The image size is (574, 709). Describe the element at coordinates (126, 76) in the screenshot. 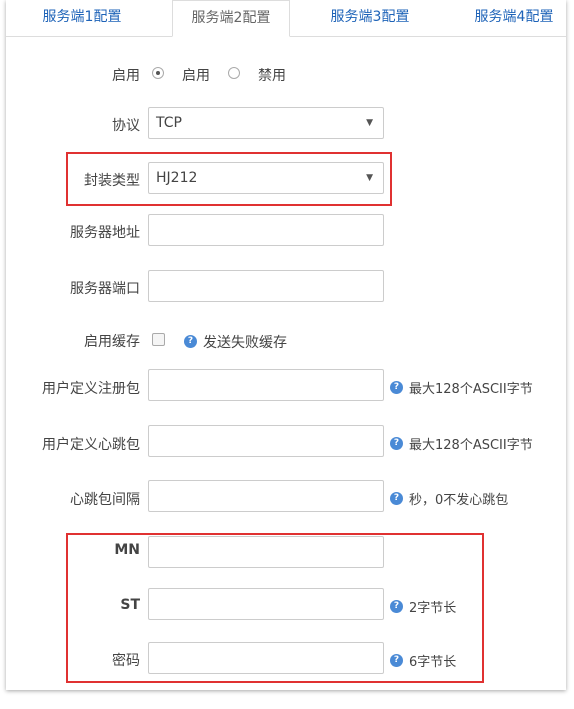

I see `enable-label: 启用` at that location.